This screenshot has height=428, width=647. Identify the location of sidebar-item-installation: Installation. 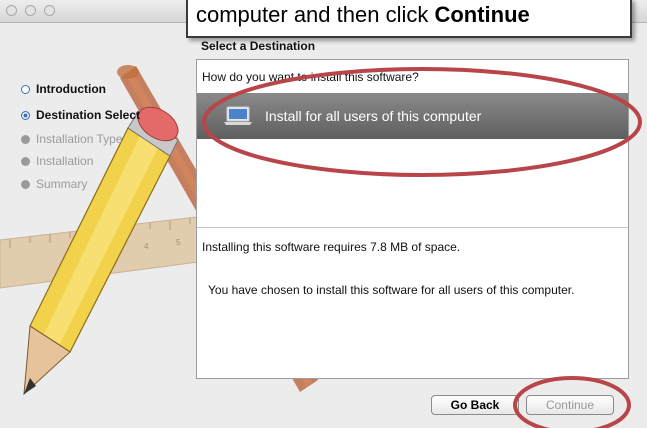
(57, 161).